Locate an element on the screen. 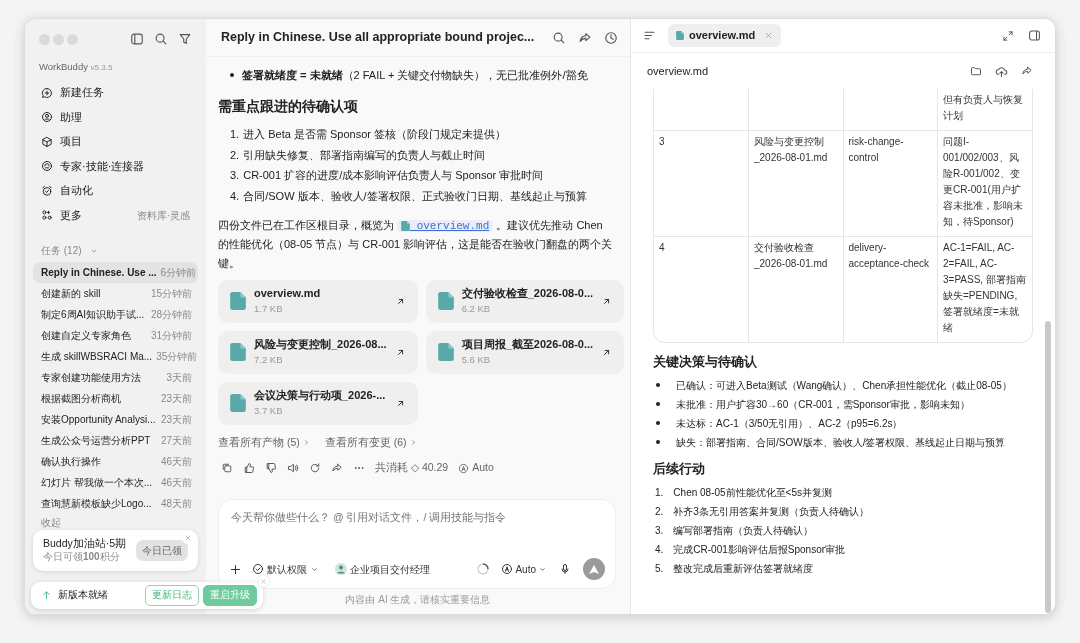 This screenshot has width=1080, height=643. list-text: 进入 Beta 是否需 Sponsor 签核（阶段门规定未提供） is located at coordinates (374, 135).